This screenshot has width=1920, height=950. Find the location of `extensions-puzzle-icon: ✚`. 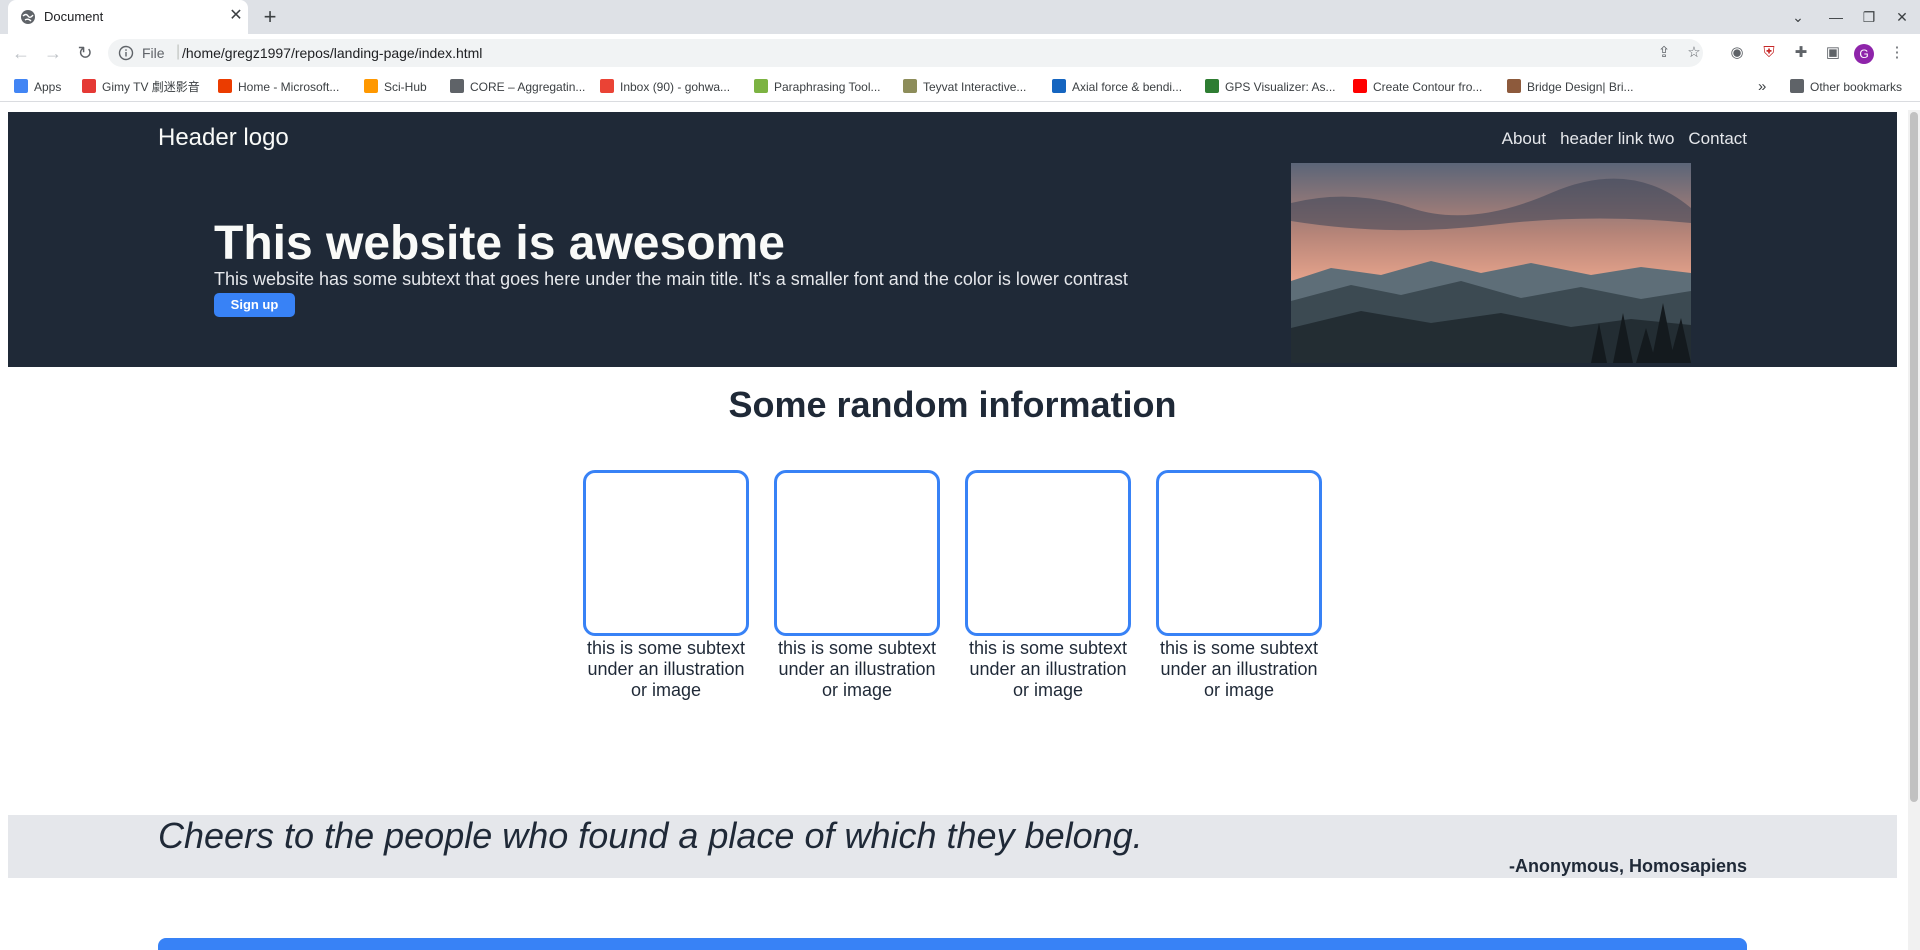

extensions-puzzle-icon: ✚ is located at coordinates (1801, 53).